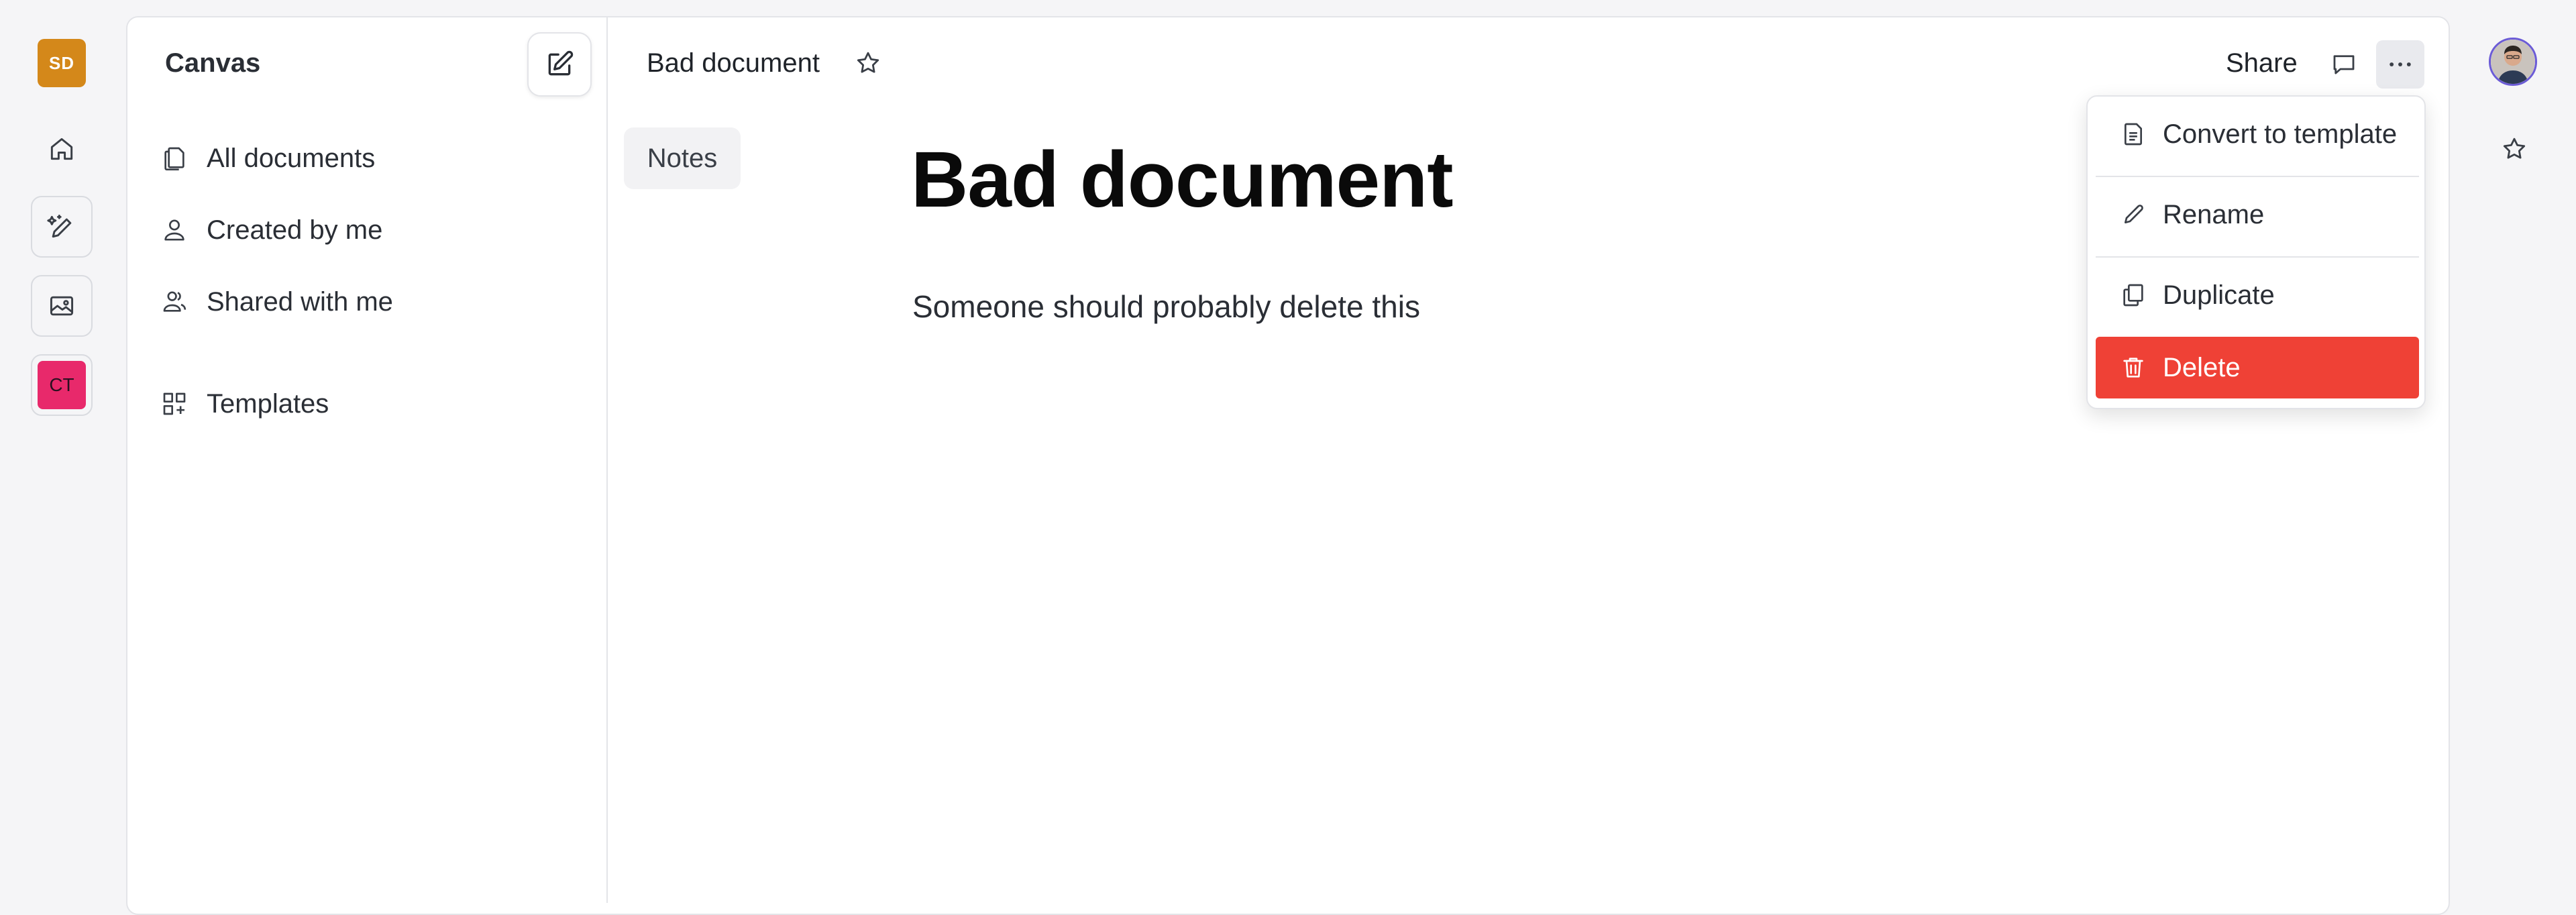  I want to click on person-icon, so click(174, 230).